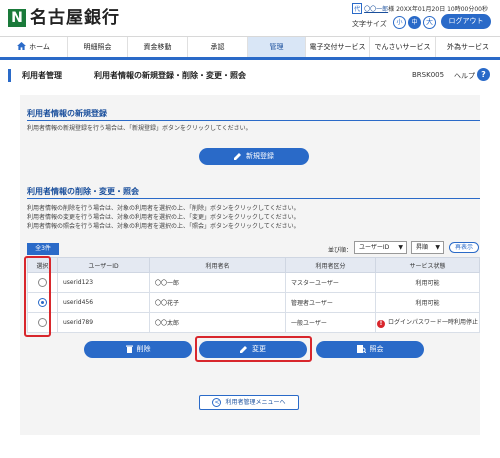 Image resolution: width=500 pixels, height=458 pixels. What do you see at coordinates (103, 282) in the screenshot?
I see `user-id-cell: userid123` at bounding box center [103, 282].